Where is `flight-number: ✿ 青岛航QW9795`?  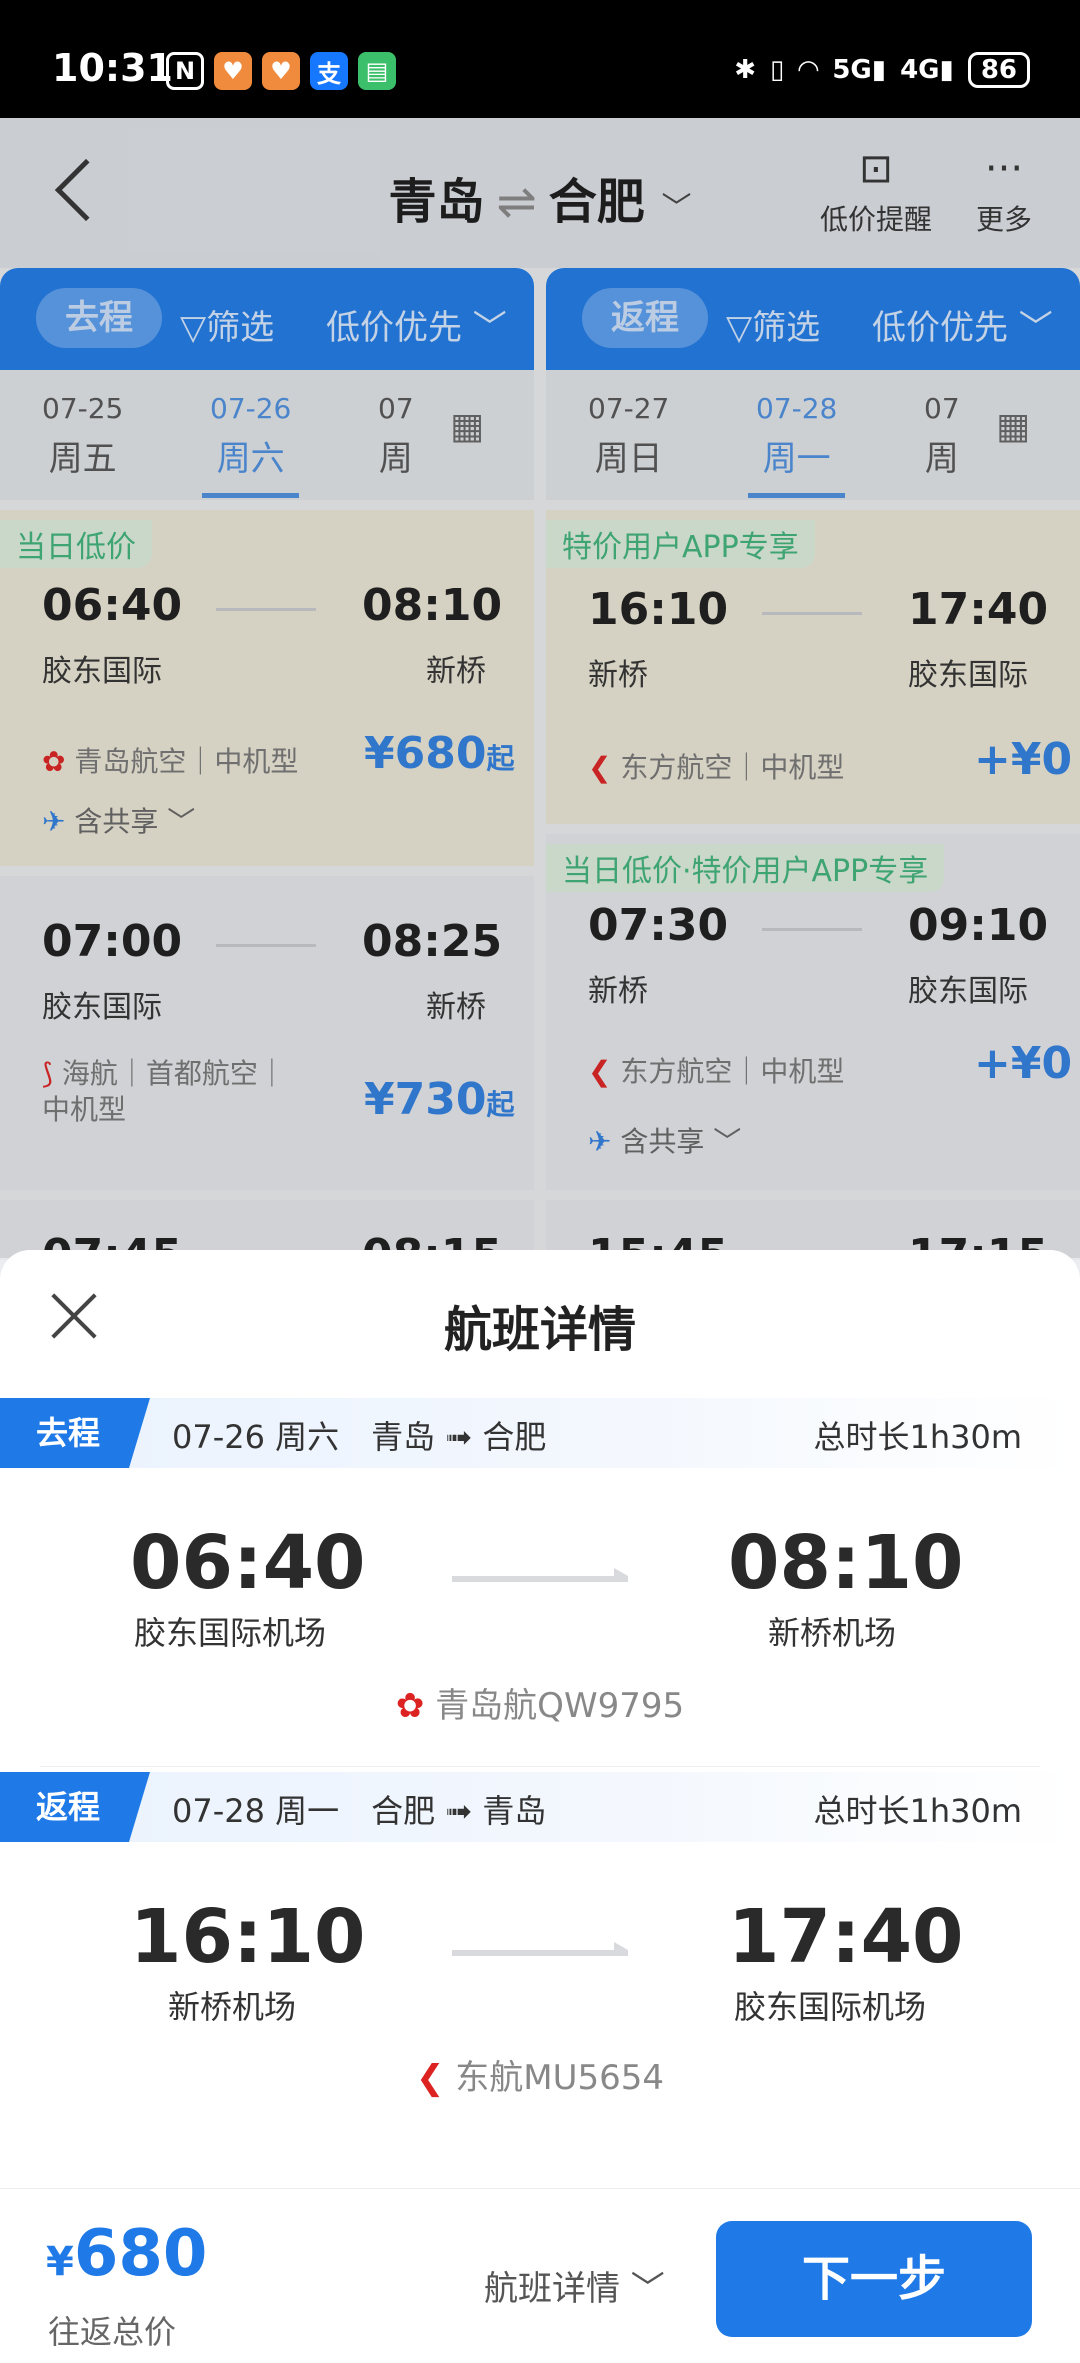 flight-number: ✿ 青岛航QW9795 is located at coordinates (540, 1702).